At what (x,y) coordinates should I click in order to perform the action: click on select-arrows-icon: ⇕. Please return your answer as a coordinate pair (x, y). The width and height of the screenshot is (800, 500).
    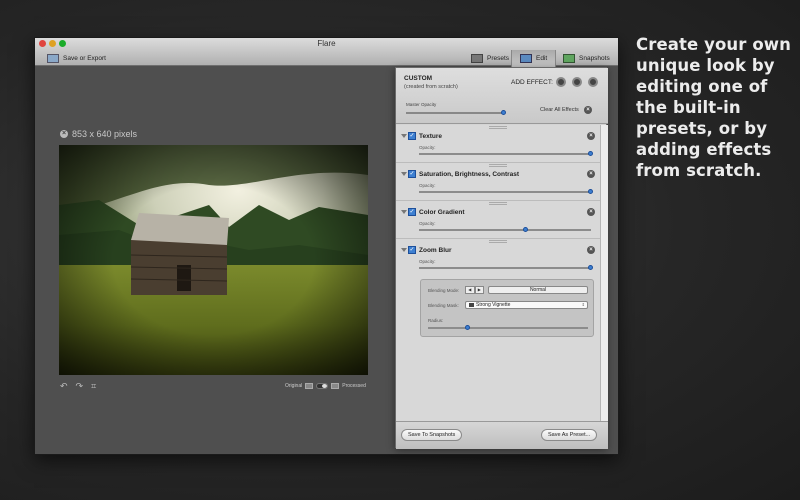
    Looking at the image, I should click on (583, 304).